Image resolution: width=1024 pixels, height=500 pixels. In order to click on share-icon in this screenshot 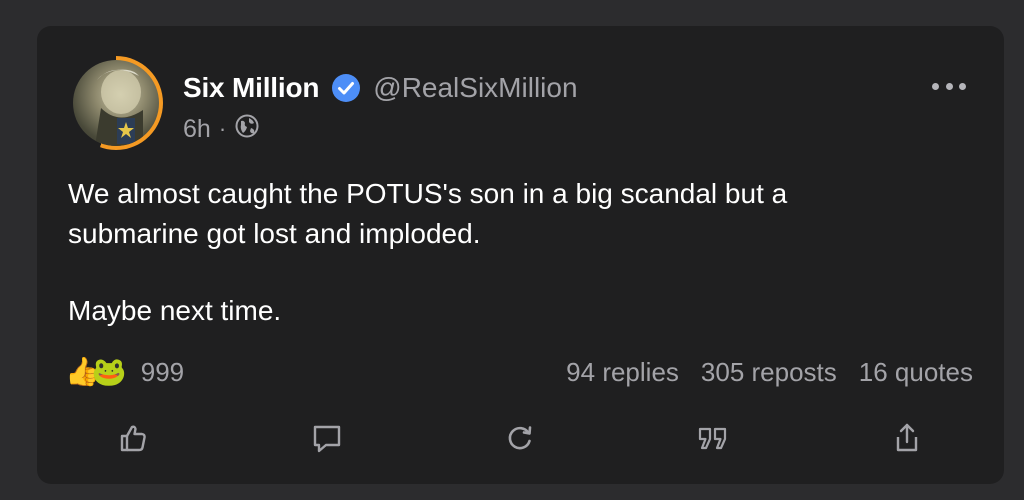, I will do `click(907, 437)`.